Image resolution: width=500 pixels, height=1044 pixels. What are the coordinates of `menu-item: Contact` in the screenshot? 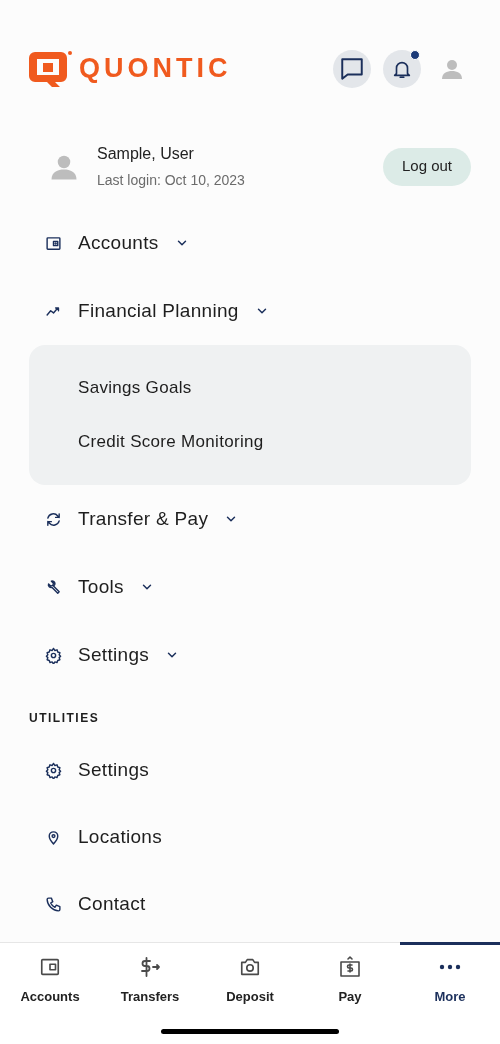 It's located at (250, 904).